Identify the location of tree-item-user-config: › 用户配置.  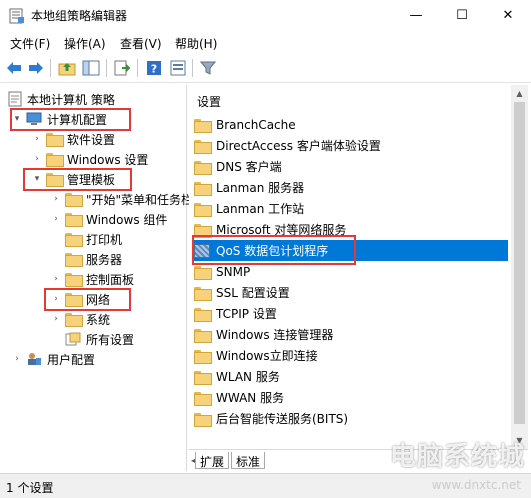
(53, 359).